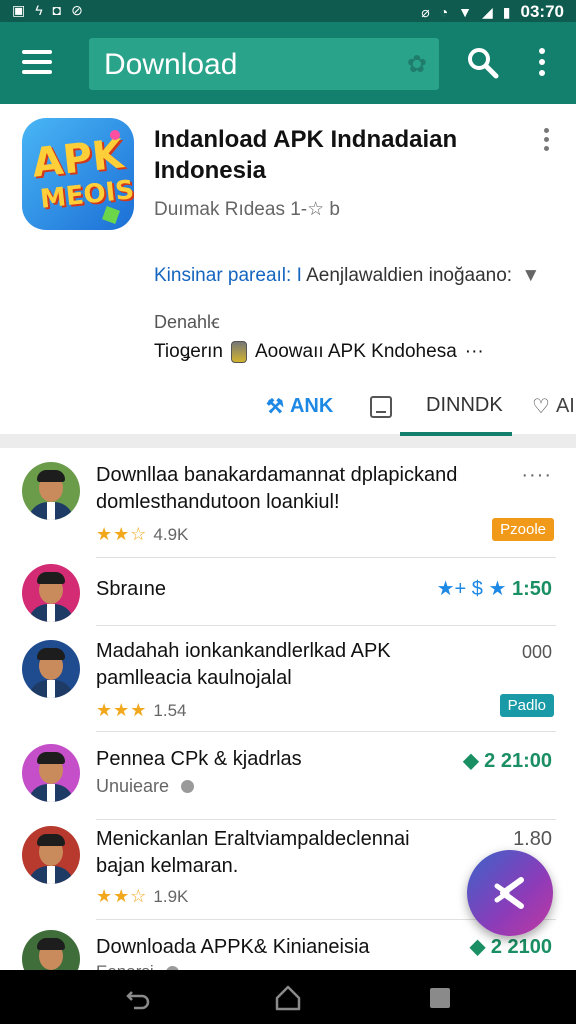  I want to click on sim-icon: ▣, so click(19, 10).